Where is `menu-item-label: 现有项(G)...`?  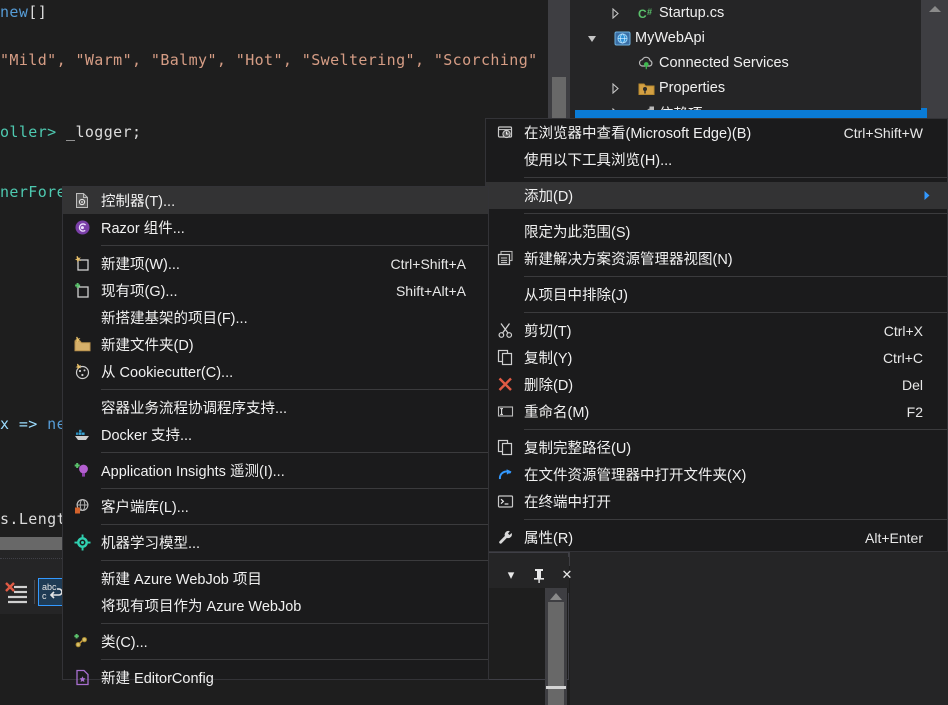
menu-item-label: 现有项(G)... is located at coordinates (139, 292).